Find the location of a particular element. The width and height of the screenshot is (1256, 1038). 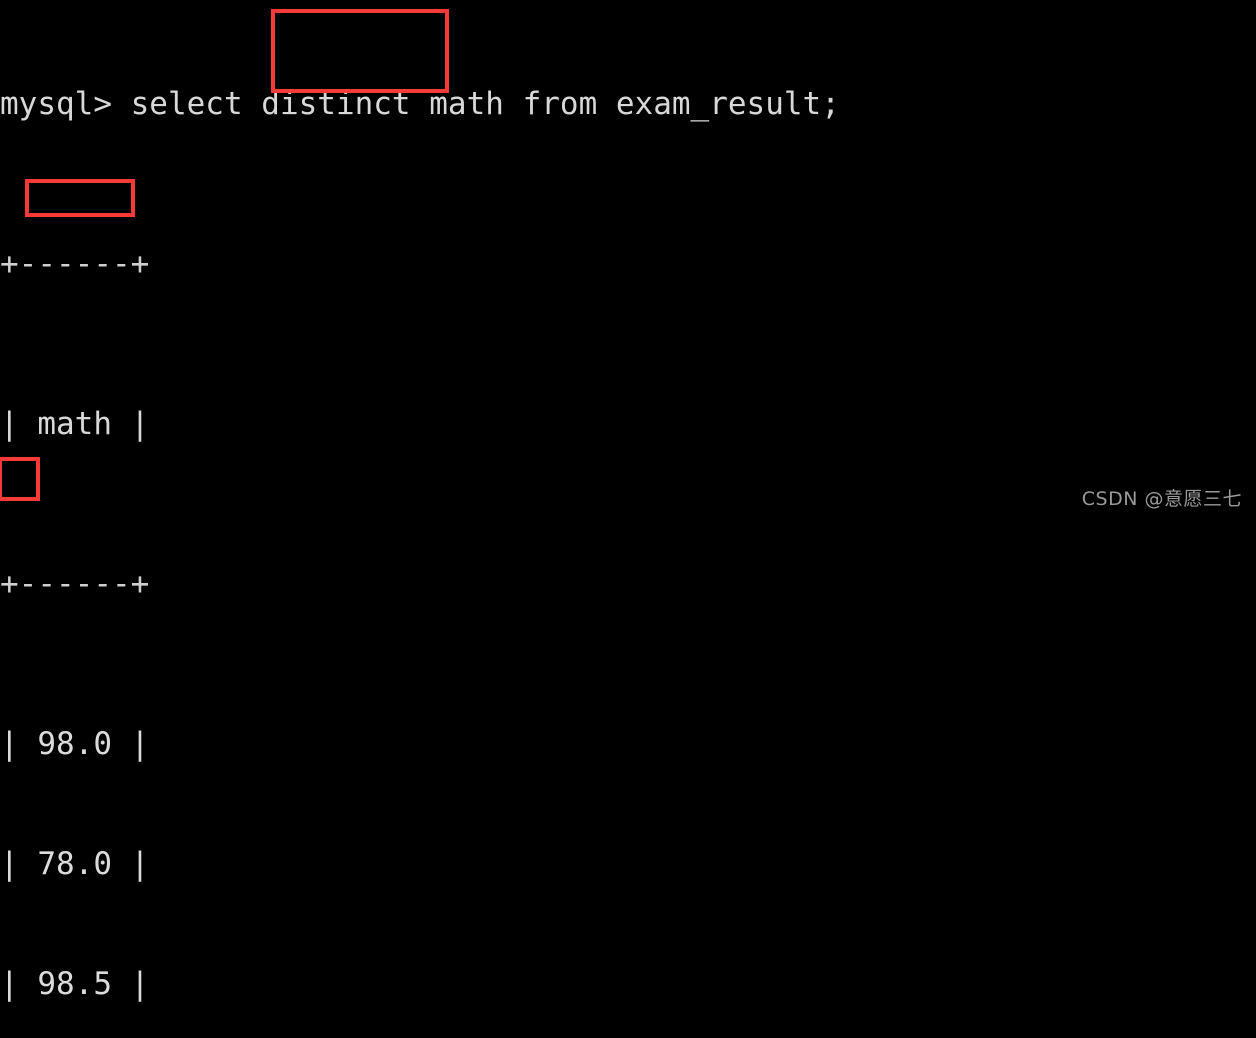

table-row: | 98.5 | is located at coordinates (75, 984).